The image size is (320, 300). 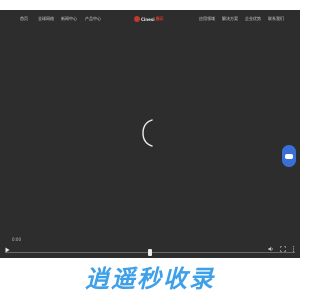 What do you see at coordinates (24, 19) in the screenshot?
I see `nav-item-home: 首页` at bounding box center [24, 19].